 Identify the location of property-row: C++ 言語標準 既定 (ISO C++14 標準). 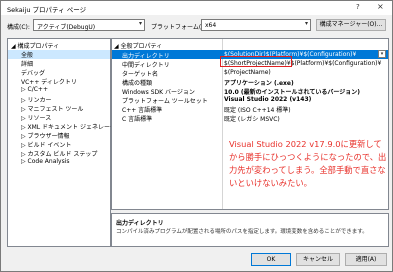
(250, 109).